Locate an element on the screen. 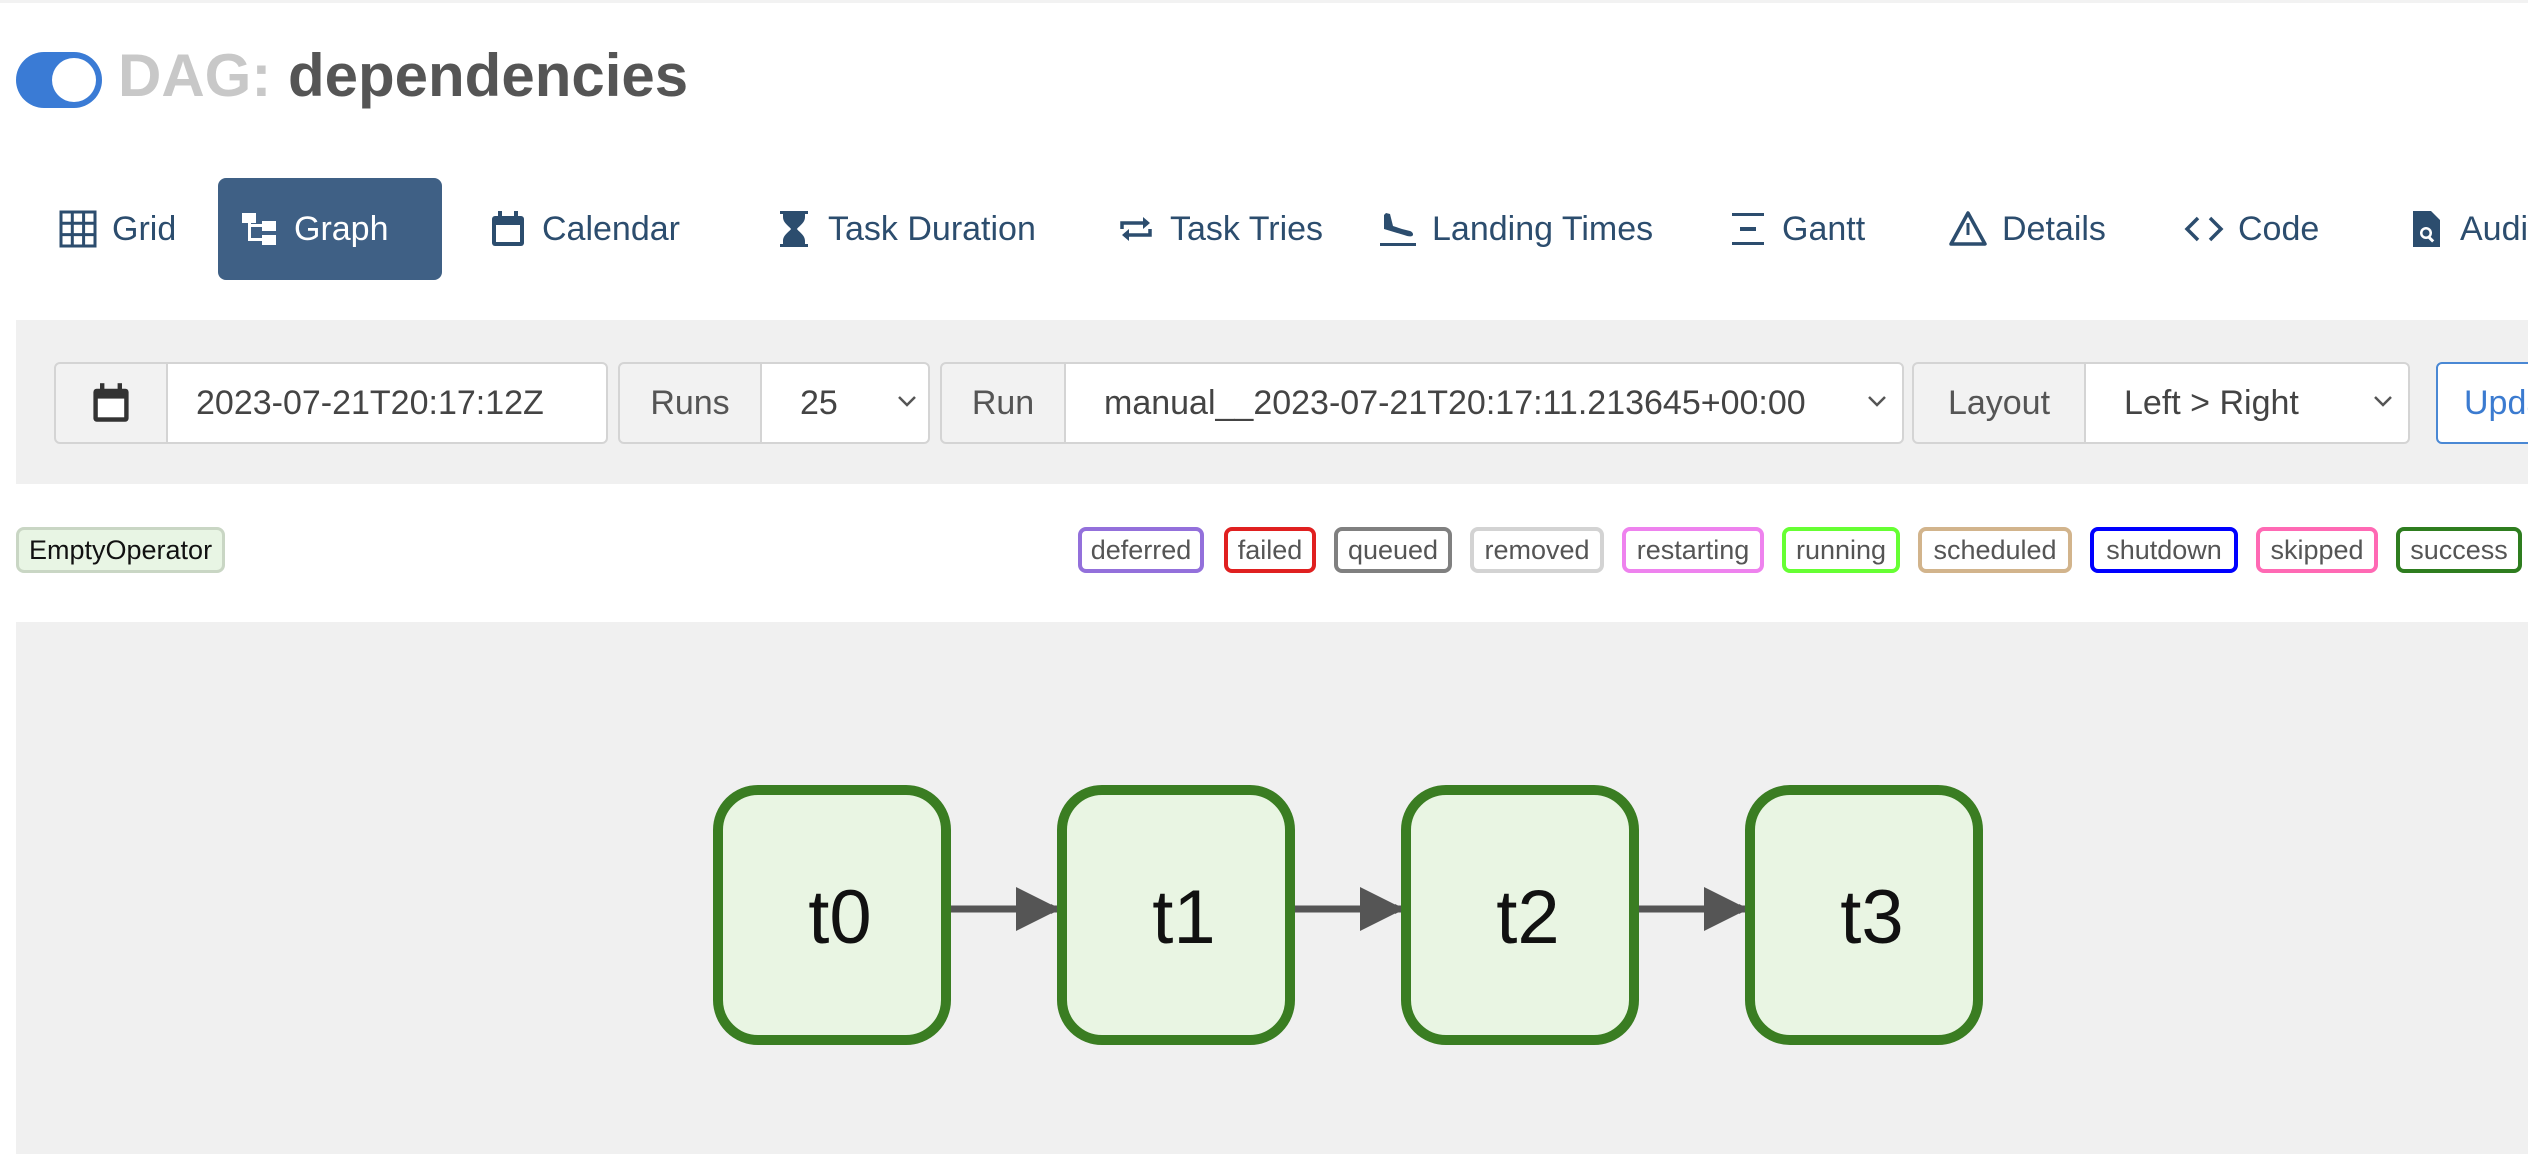 This screenshot has width=2528, height=1154. grid-icon is located at coordinates (78, 229).